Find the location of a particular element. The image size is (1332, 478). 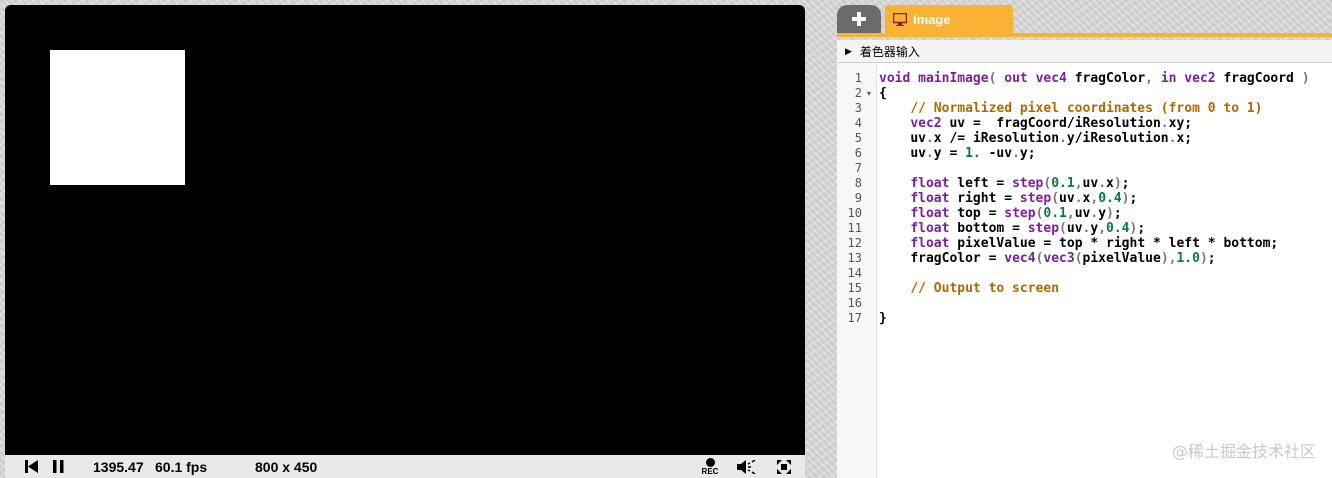

line-number: 3 is located at coordinates (858, 108).